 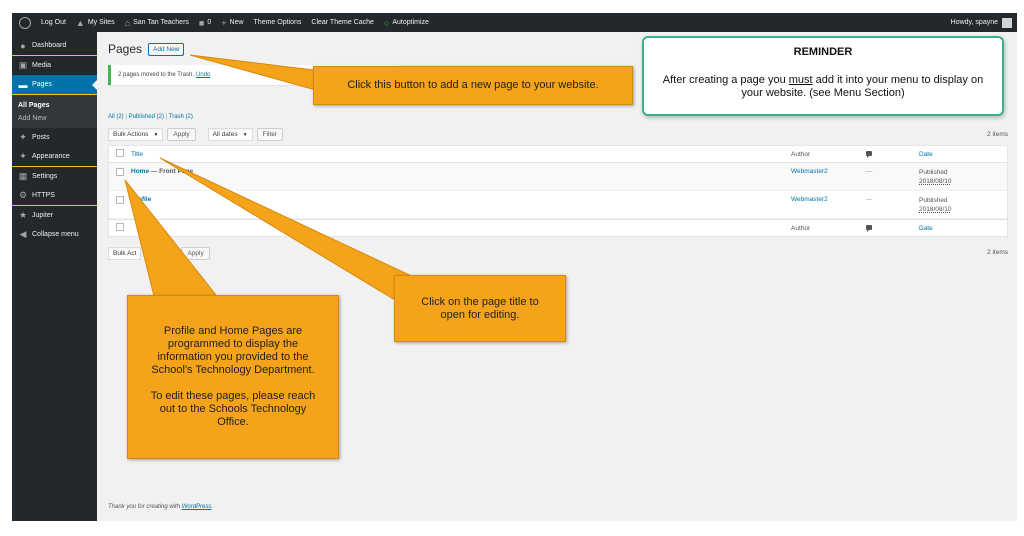 What do you see at coordinates (54, 65) in the screenshot?
I see `sidebar-item-media: ▣ Media` at bounding box center [54, 65].